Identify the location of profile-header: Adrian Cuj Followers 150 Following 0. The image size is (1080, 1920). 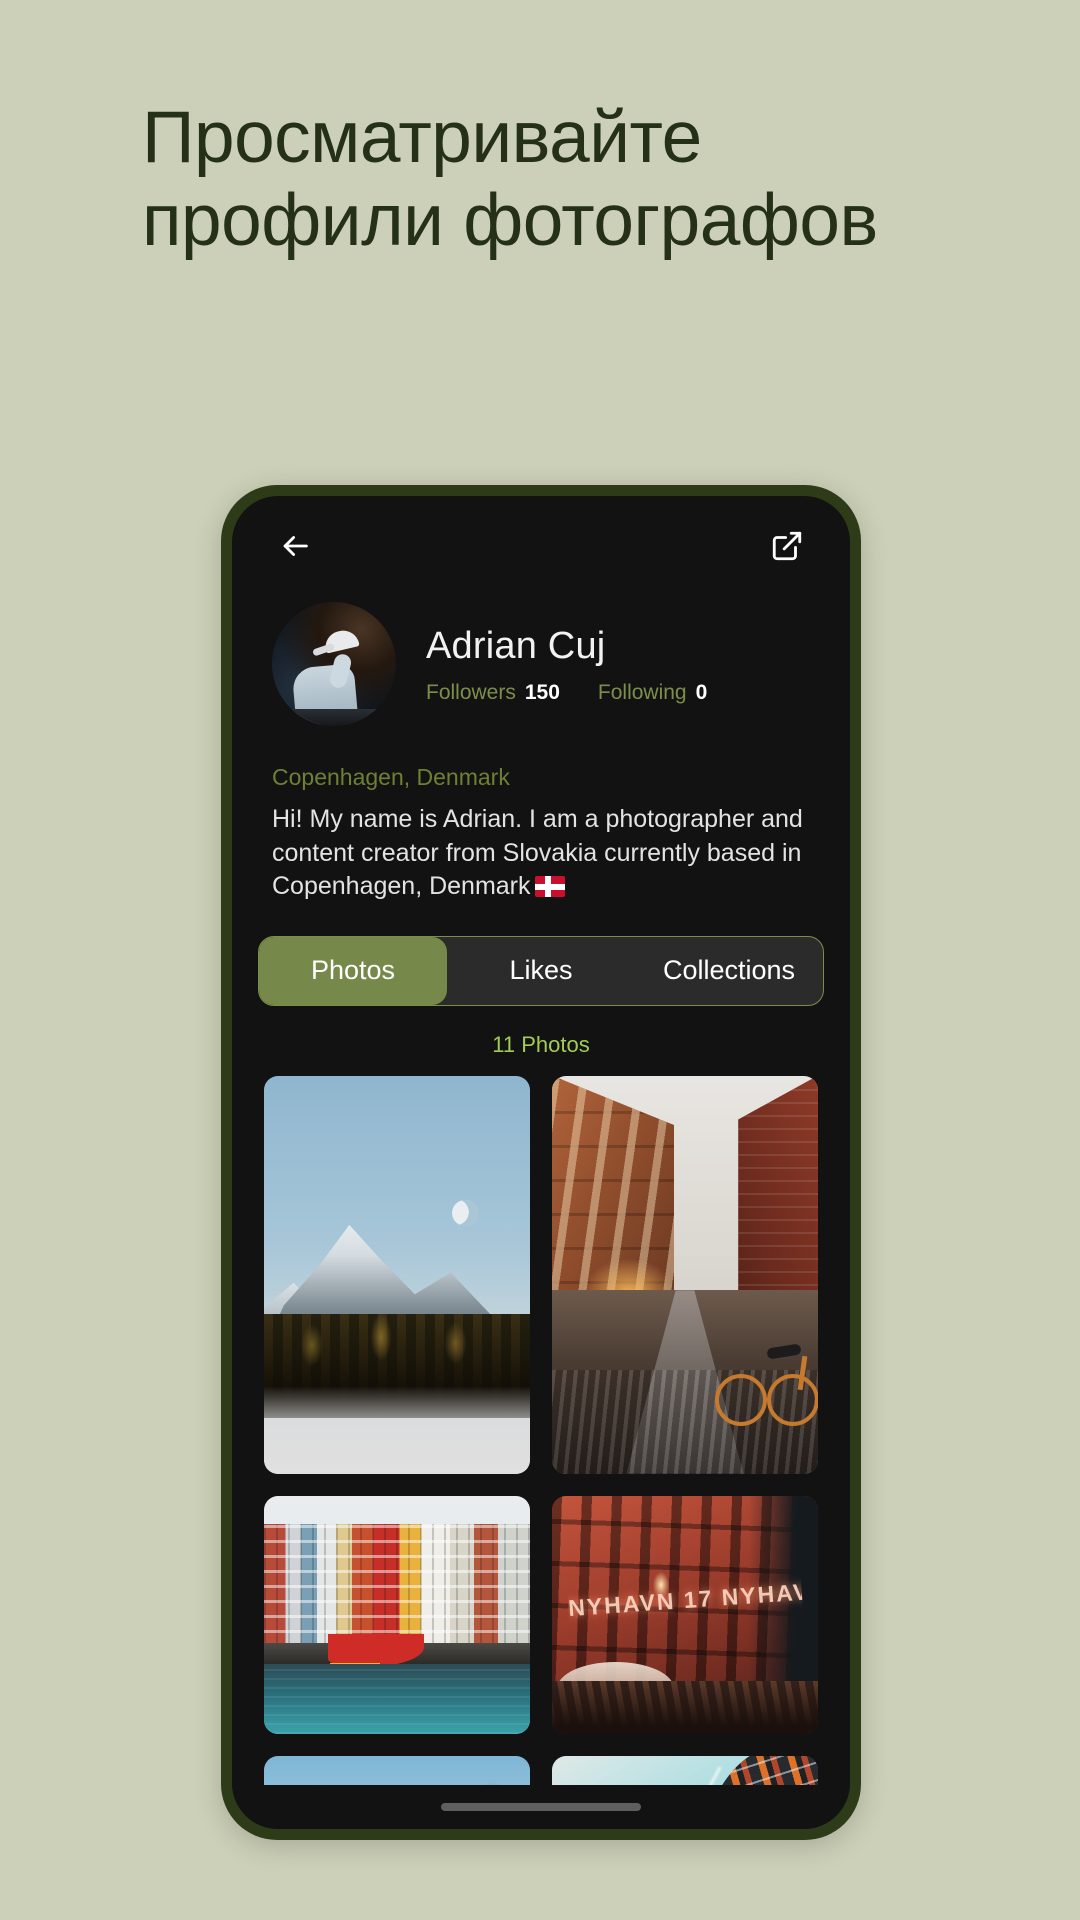
(541, 661).